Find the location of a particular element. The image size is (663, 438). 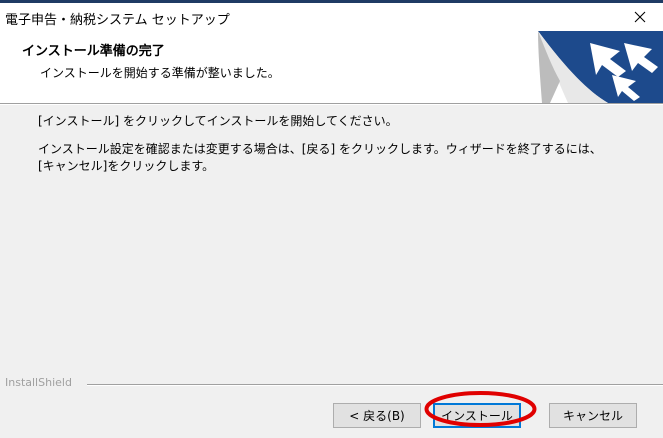

page-title: インストール準備の完了 is located at coordinates (93, 51).